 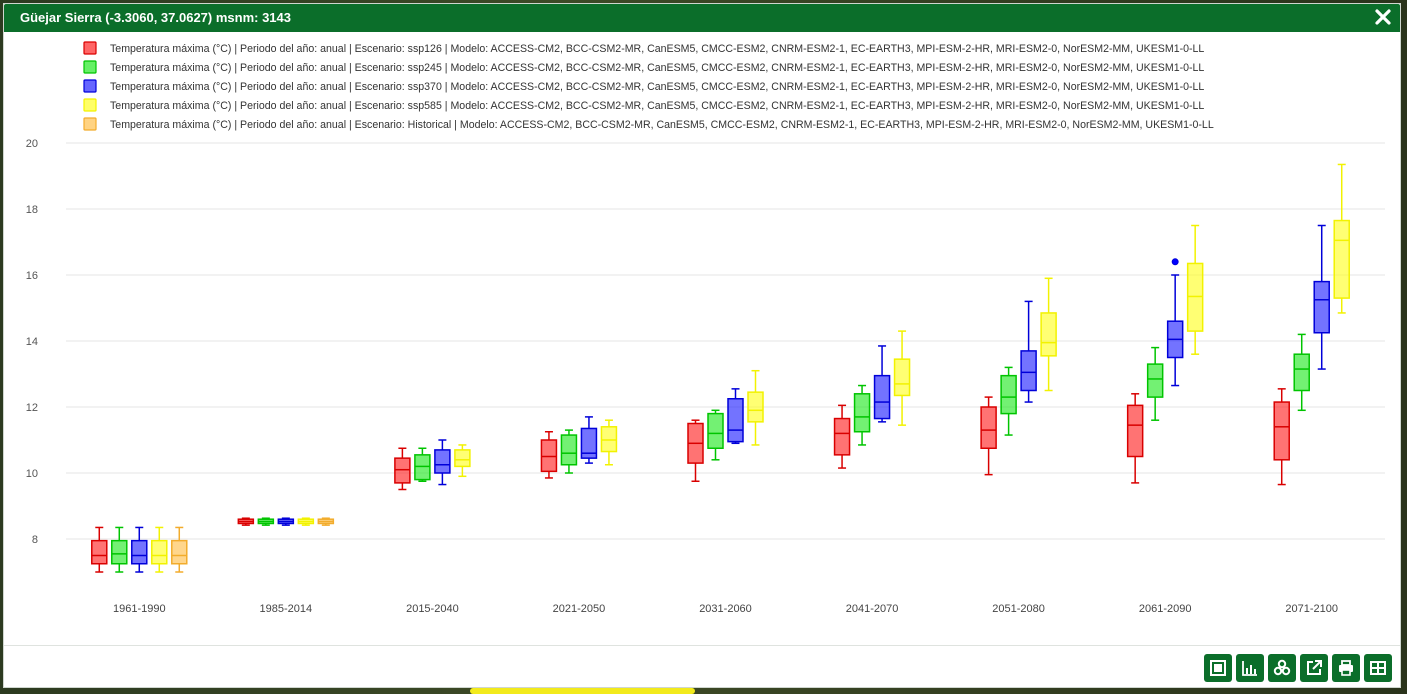 I want to click on y-tick-label: 14, so click(x=32, y=342).